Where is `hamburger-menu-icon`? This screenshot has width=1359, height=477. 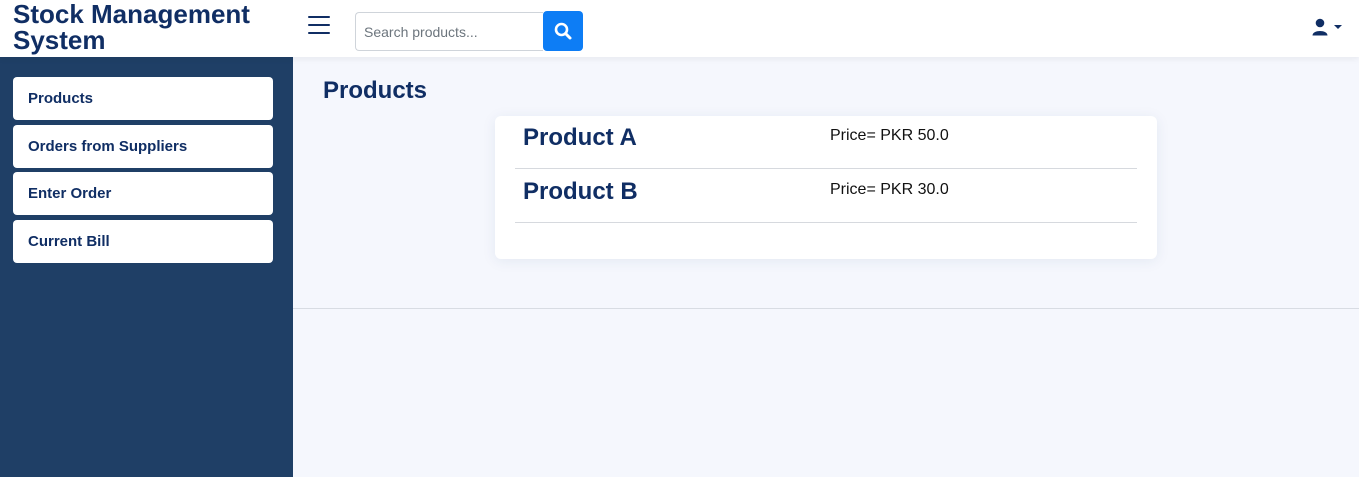 hamburger-menu-icon is located at coordinates (319, 25).